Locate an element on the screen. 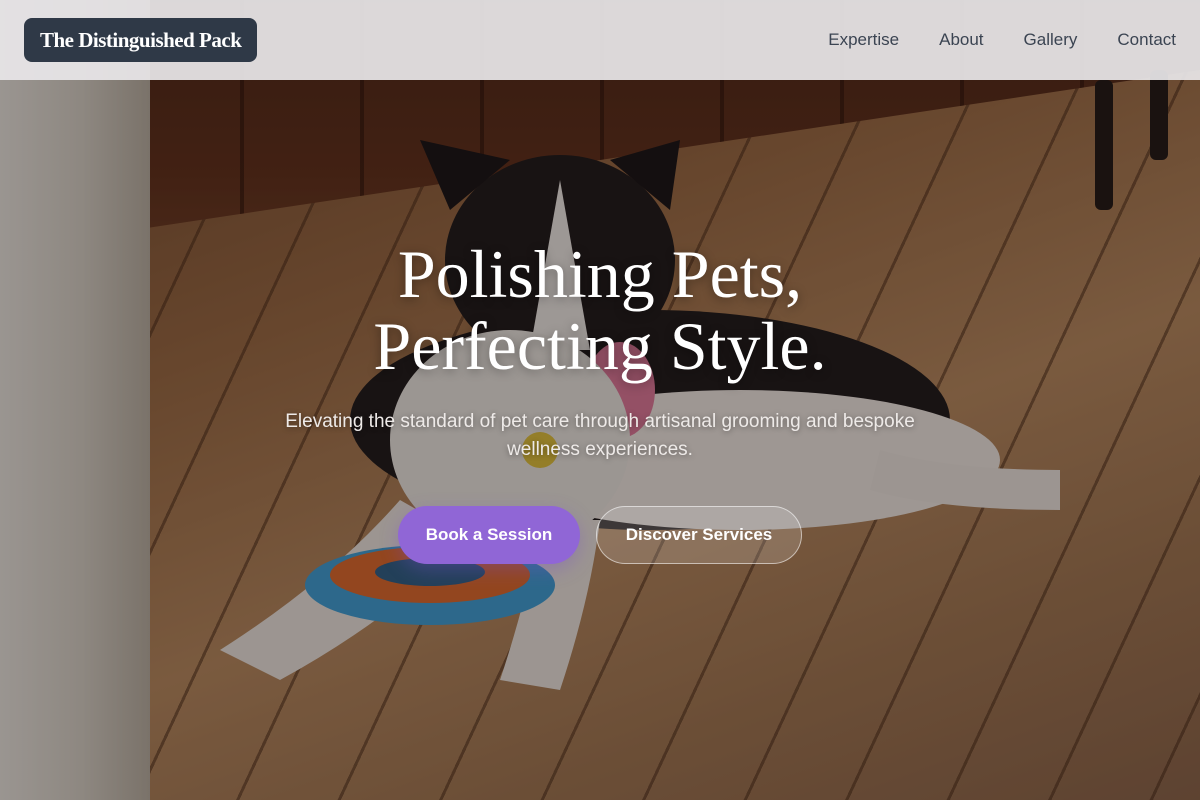  nav-link-gallery: Gallery is located at coordinates (1051, 40).